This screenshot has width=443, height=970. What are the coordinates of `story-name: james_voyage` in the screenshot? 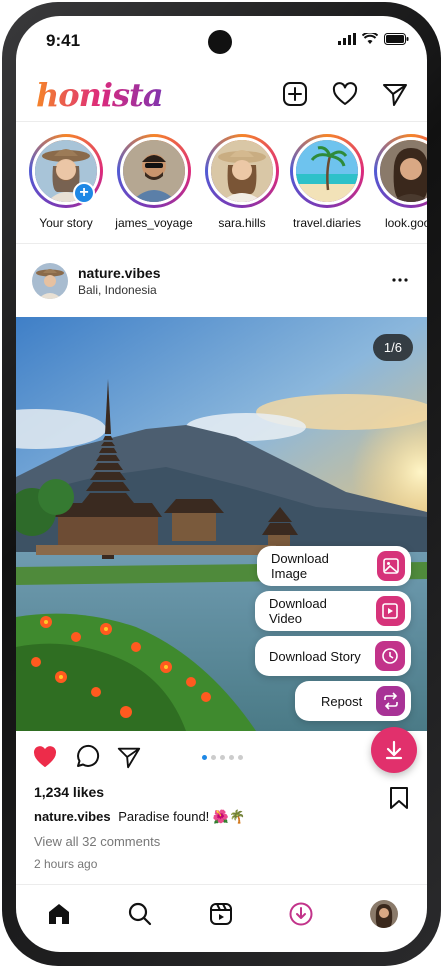 It's located at (154, 223).